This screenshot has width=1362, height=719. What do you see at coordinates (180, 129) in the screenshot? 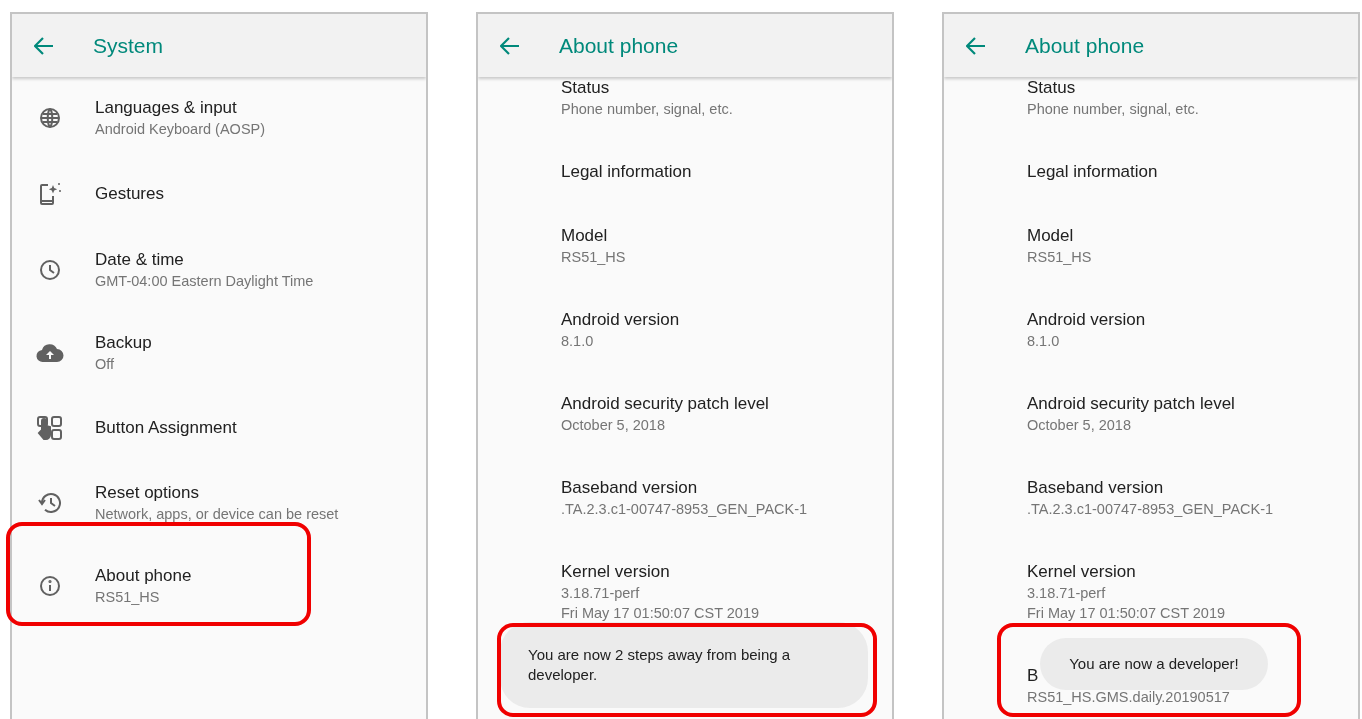
I see `item-summary: Android Keyboard (AOSP)` at bounding box center [180, 129].